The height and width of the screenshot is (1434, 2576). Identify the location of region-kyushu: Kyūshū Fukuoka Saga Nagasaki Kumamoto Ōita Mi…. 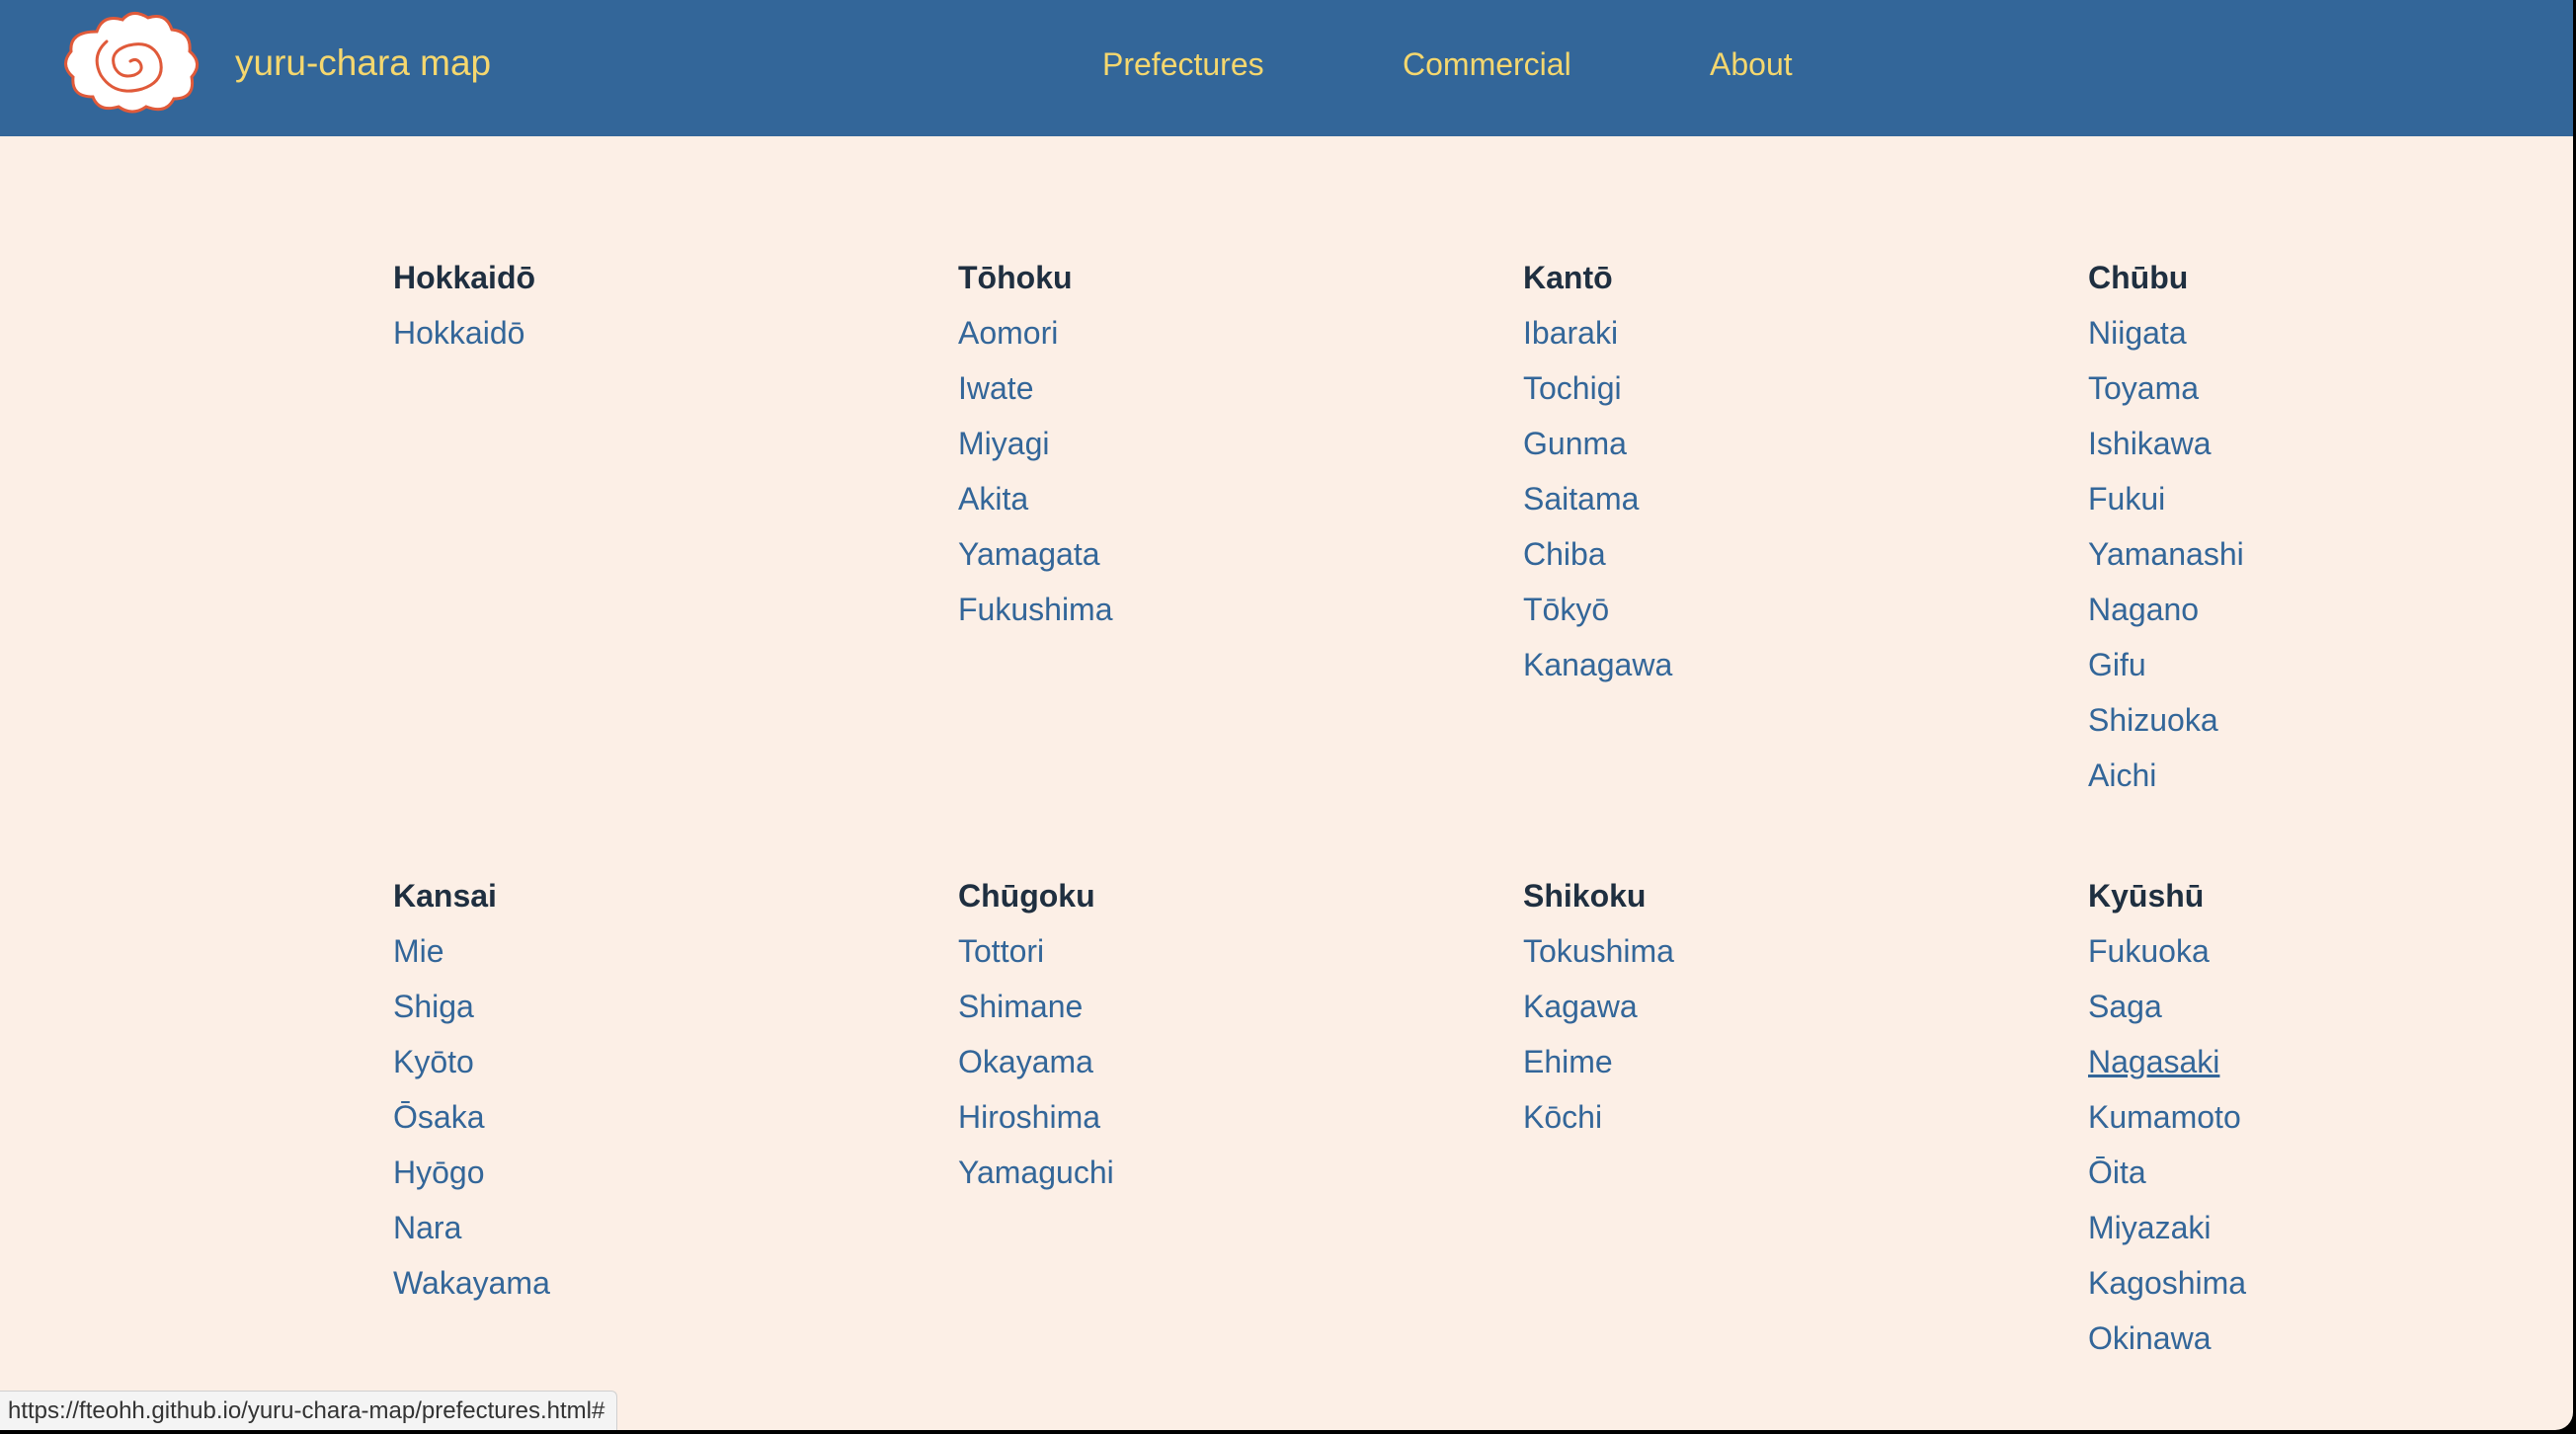
(2330, 1117).